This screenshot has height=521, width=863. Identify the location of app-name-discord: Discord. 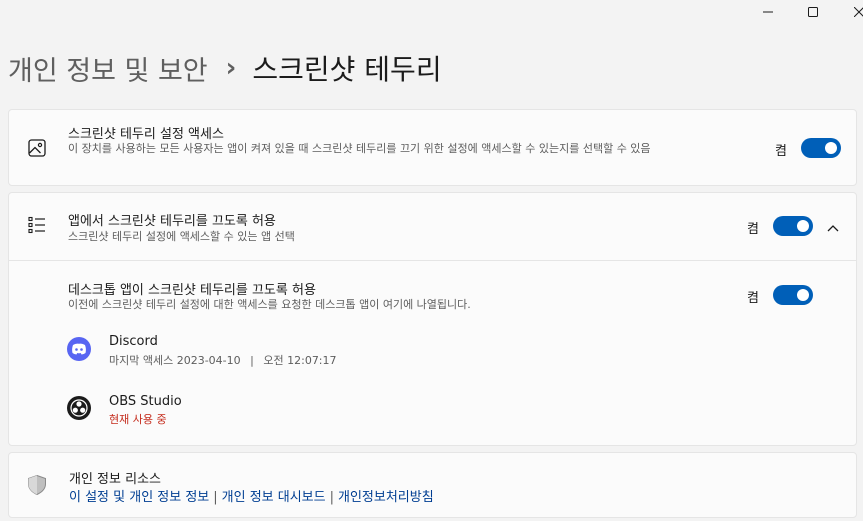
(133, 341).